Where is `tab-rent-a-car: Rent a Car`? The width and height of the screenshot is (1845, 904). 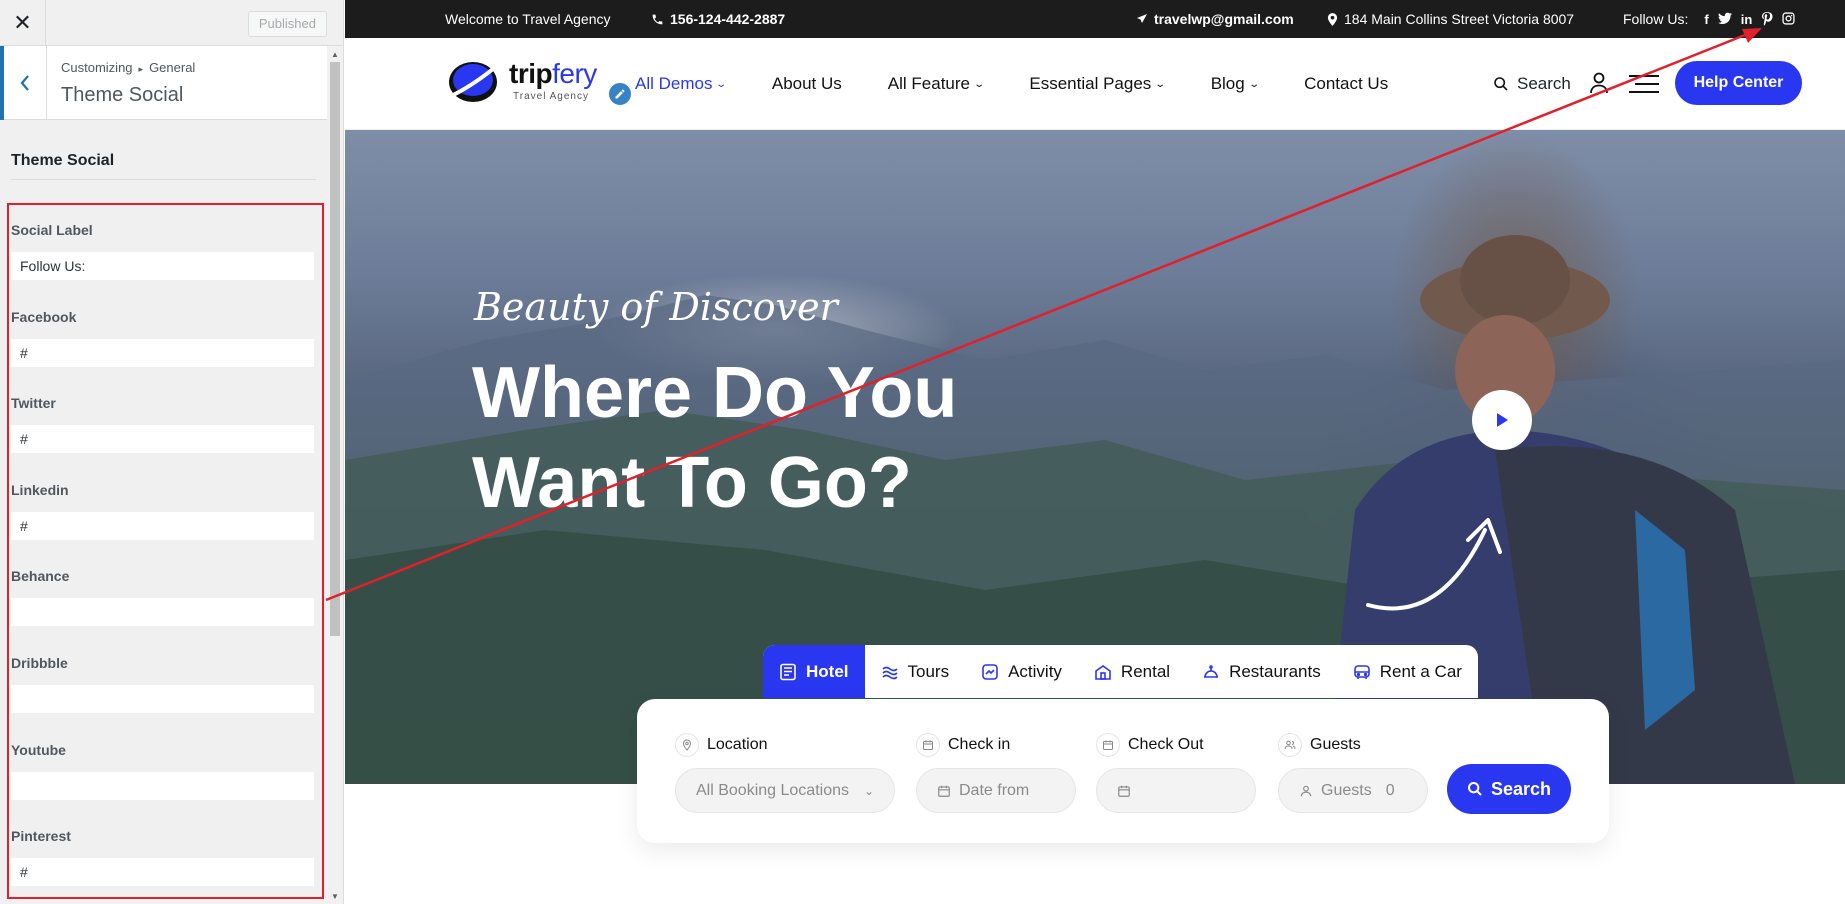
tab-rent-a-car: Rent a Car is located at coordinates (1407, 671).